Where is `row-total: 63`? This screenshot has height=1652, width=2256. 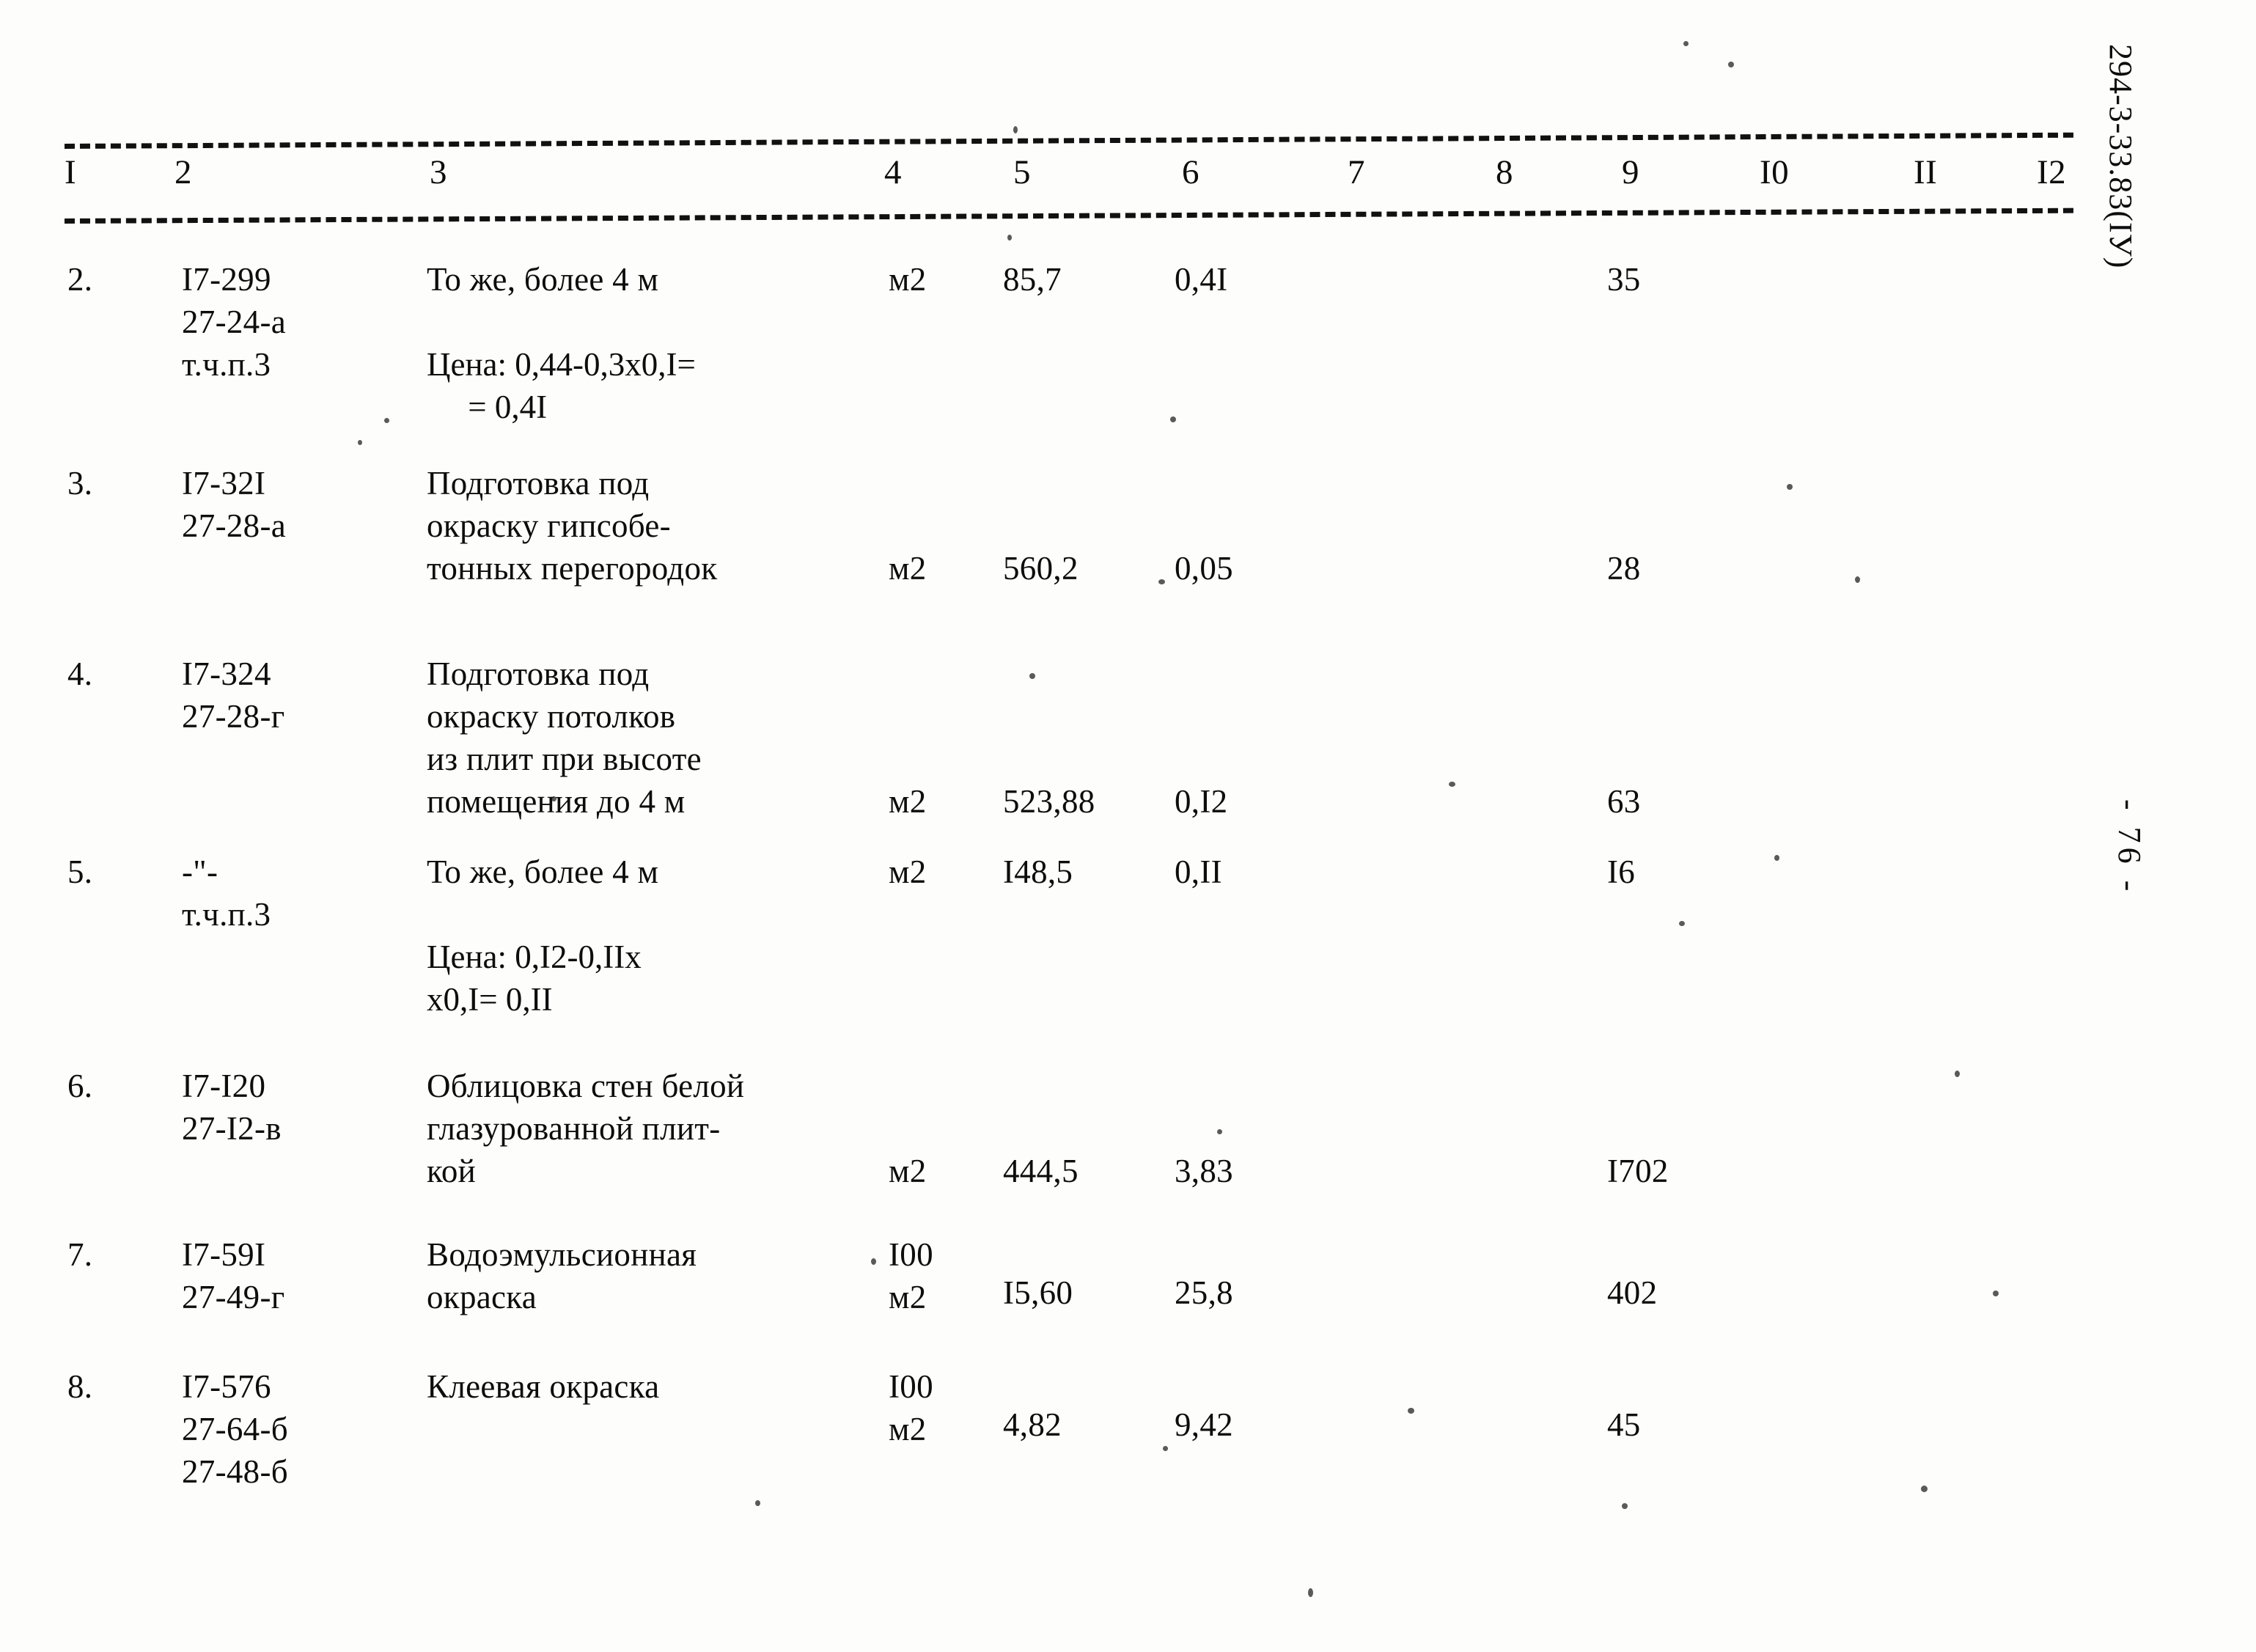 row-total: 63 is located at coordinates (1624, 802).